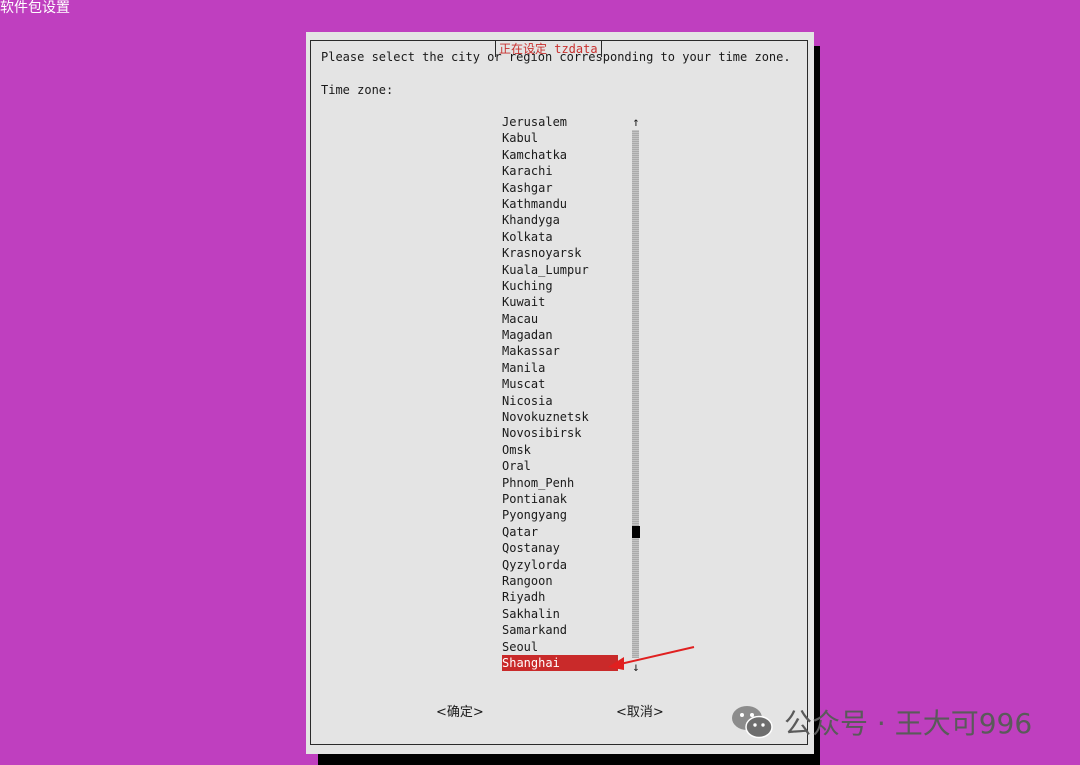  Describe the element at coordinates (908, 723) in the screenshot. I see `watermark-text: 公众号 · 王大可996` at that location.